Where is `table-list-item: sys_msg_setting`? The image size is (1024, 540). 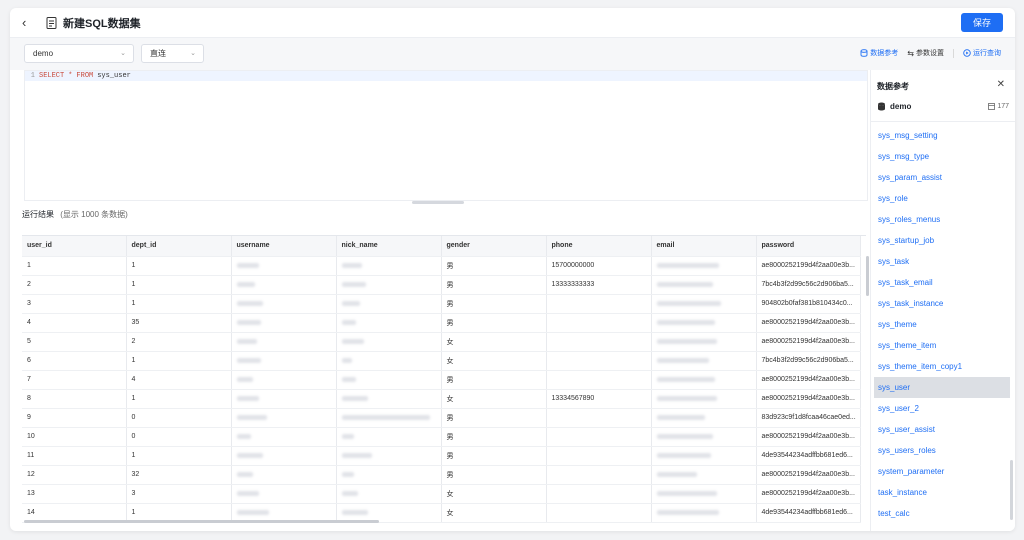
table-list-item: sys_msg_setting is located at coordinates (942, 135).